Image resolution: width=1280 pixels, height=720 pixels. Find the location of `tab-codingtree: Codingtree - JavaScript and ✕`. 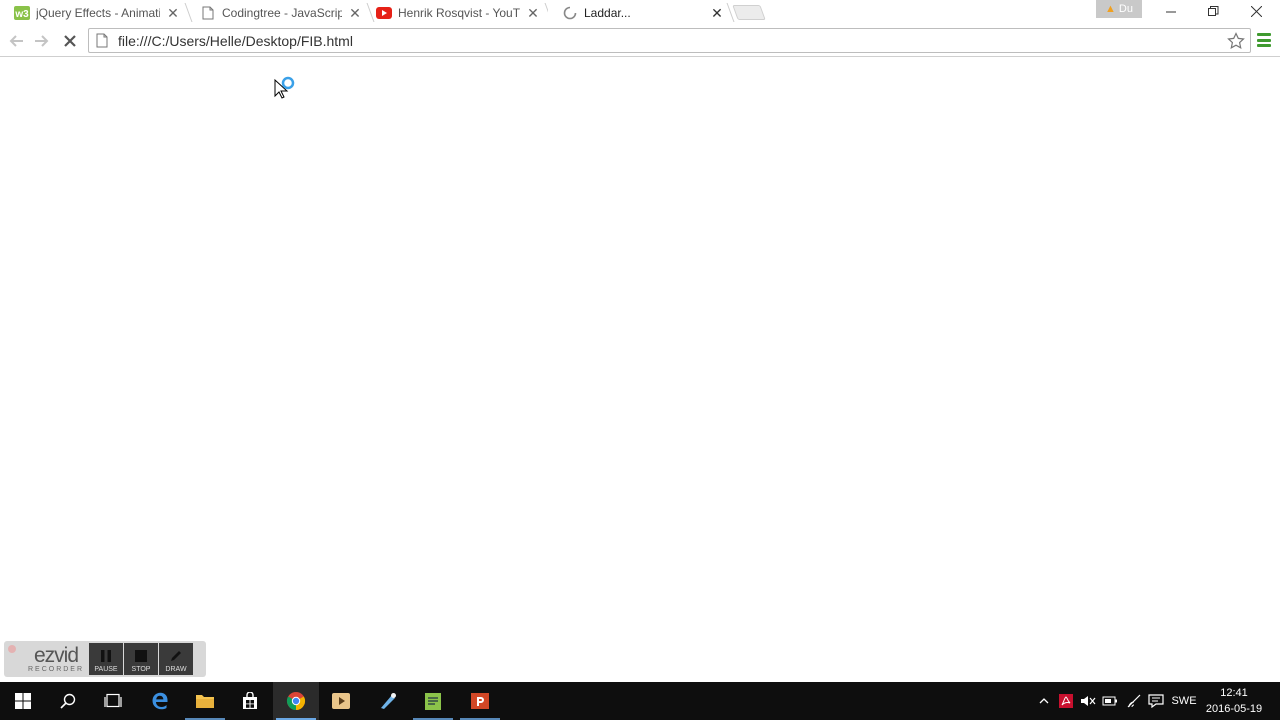

tab-codingtree: Codingtree - JavaScript and ✕ is located at coordinates (277, 12).